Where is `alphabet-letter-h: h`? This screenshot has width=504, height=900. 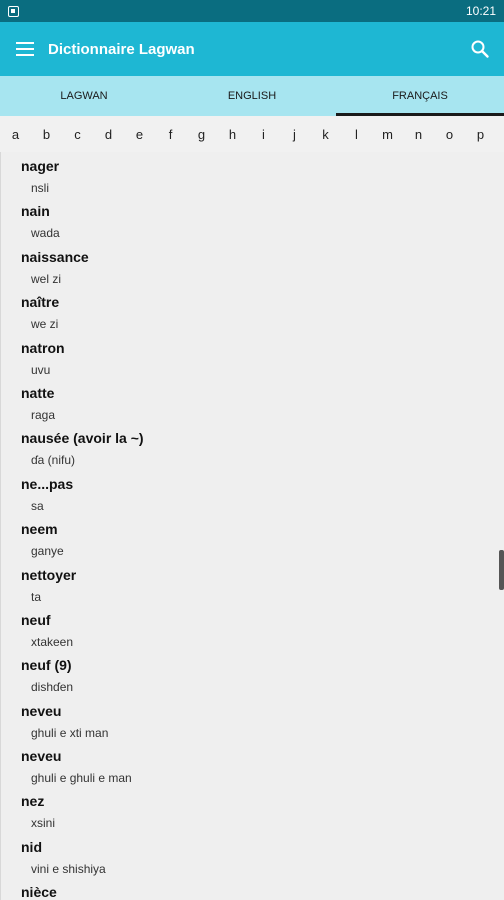
alphabet-letter-h: h is located at coordinates (232, 134).